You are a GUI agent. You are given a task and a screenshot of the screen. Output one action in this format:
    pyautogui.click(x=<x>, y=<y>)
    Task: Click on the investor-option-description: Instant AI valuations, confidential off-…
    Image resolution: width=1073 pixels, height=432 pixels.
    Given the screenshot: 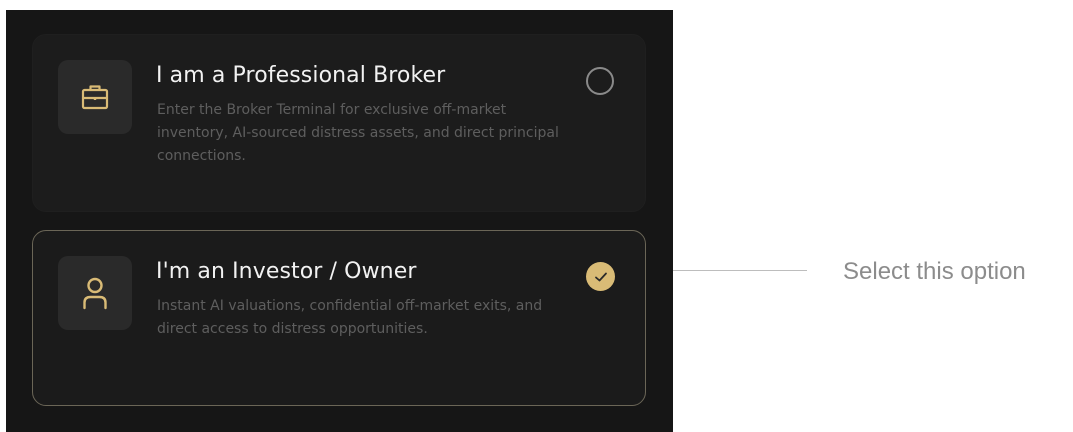 What is the action you would take?
    pyautogui.click(x=350, y=317)
    